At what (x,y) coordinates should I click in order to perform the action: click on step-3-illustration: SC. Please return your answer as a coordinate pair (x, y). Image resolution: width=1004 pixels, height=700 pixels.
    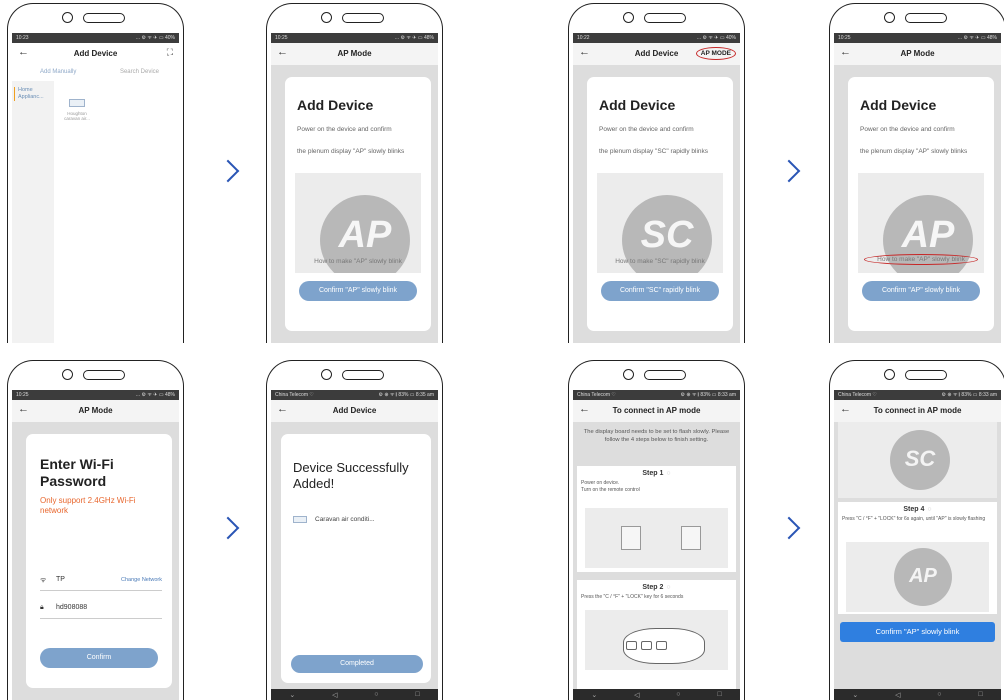
    Looking at the image, I should click on (917, 460).